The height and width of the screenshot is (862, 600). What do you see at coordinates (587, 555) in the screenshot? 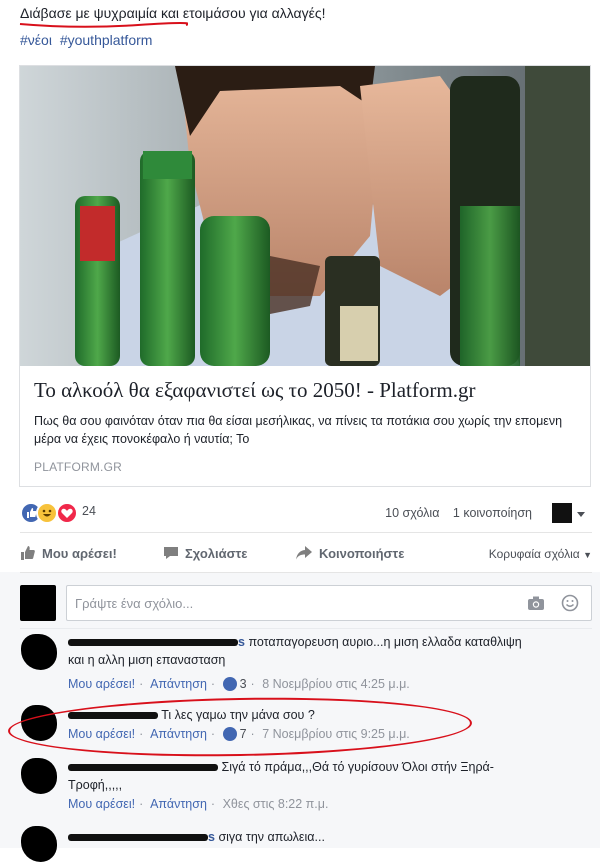
I see `chevron-down-icon: ▼` at bounding box center [587, 555].